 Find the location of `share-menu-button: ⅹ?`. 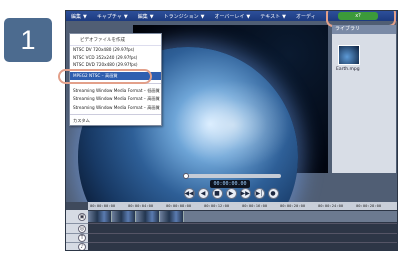

share-menu-button: ⅹ? is located at coordinates (358, 16).